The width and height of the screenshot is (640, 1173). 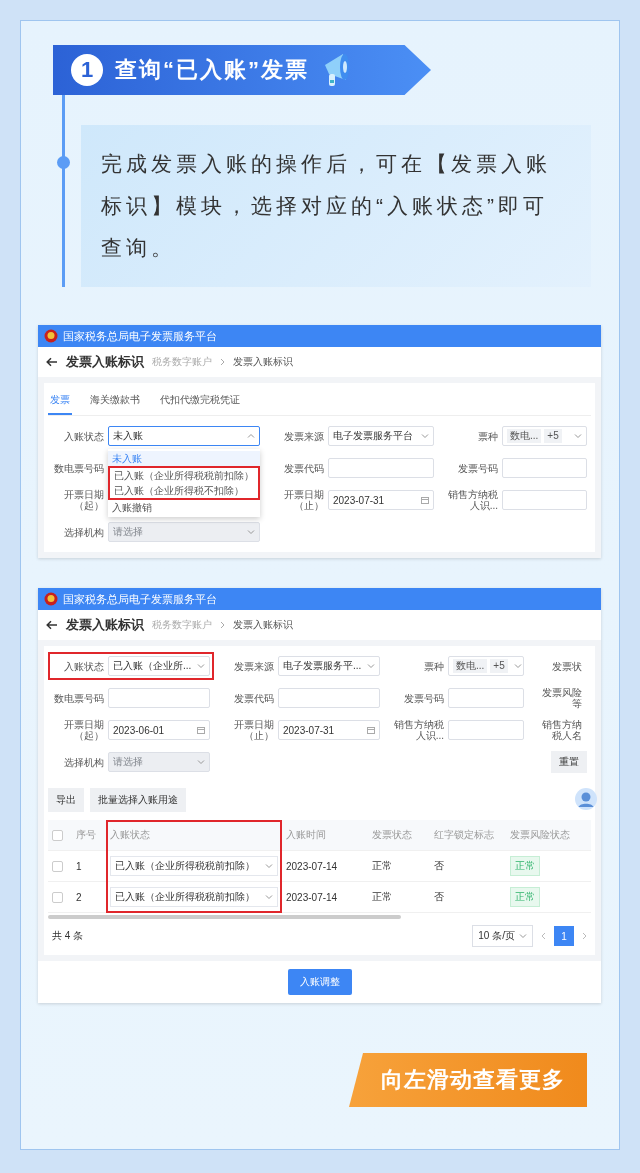 What do you see at coordinates (66, 800) in the screenshot?
I see `toolbar-button: 导出` at bounding box center [66, 800].